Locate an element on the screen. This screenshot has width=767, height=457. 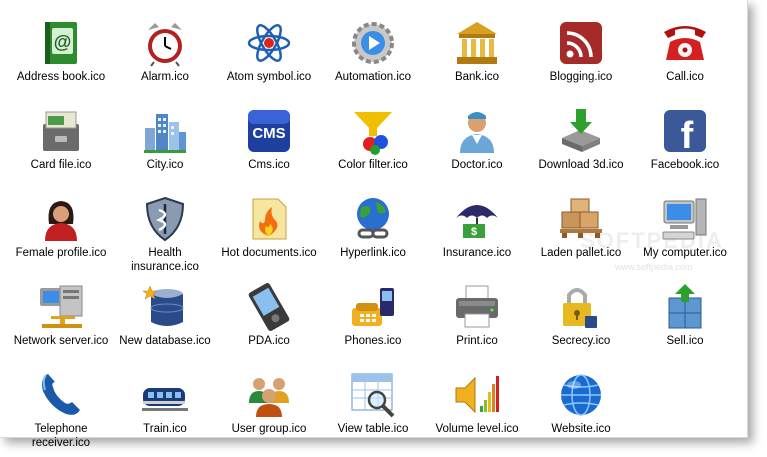
sell-icon is located at coordinates (685, 307).